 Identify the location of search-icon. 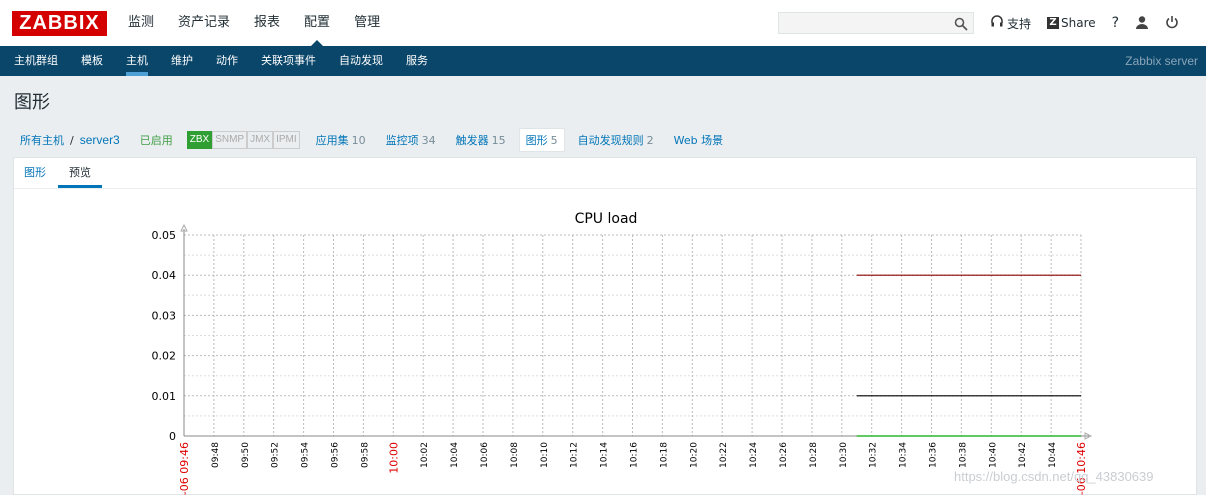
(961, 25).